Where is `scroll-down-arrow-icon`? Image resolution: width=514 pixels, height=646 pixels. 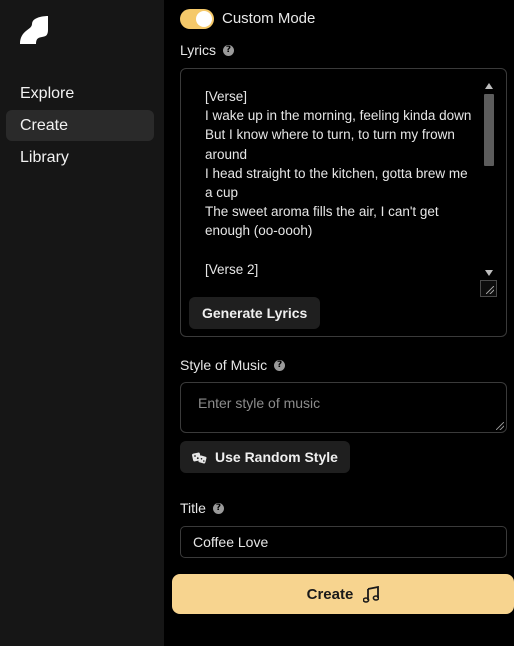
scroll-down-arrow-icon is located at coordinates (489, 273).